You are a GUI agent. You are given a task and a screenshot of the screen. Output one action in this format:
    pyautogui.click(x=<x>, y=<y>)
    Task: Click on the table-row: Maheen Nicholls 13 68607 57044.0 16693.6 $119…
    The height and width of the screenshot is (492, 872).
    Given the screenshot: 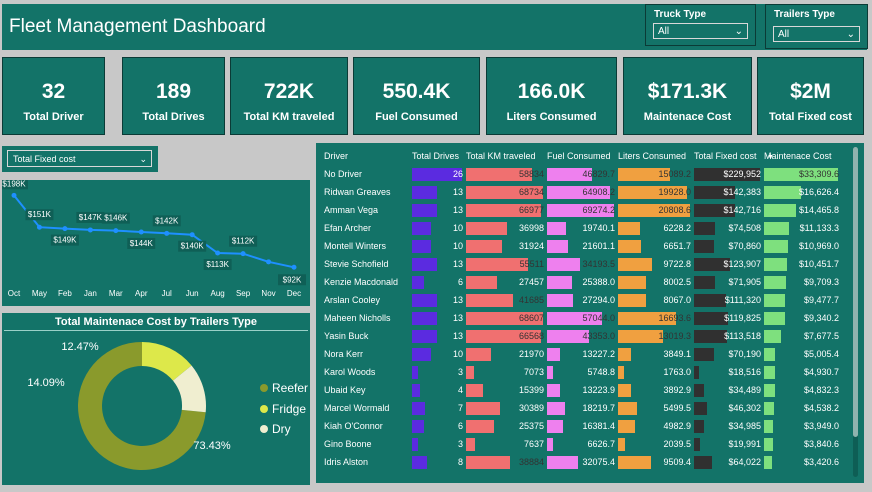 What is the action you would take?
    pyautogui.click(x=580, y=318)
    